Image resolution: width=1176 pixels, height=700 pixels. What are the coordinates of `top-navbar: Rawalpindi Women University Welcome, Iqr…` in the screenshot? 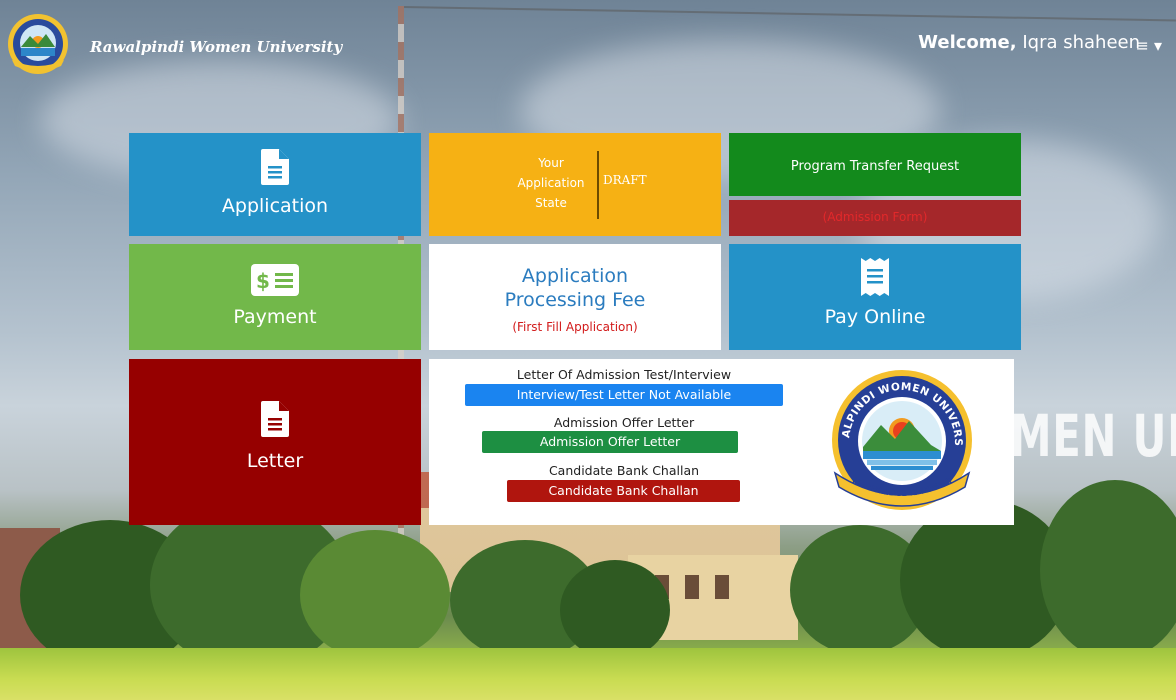 It's located at (588, 45).